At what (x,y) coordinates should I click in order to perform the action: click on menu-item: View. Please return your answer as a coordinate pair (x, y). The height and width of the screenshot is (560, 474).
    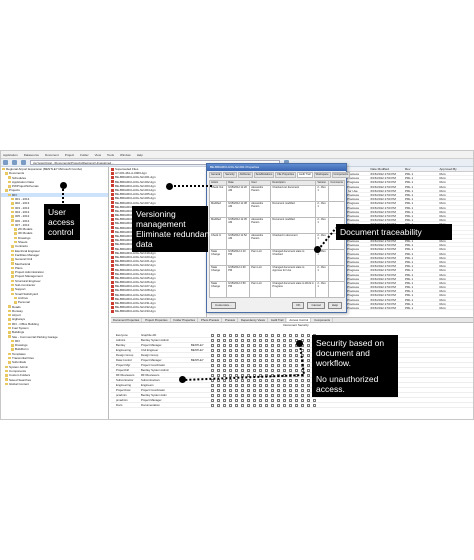
    Looking at the image, I should click on (98, 155).